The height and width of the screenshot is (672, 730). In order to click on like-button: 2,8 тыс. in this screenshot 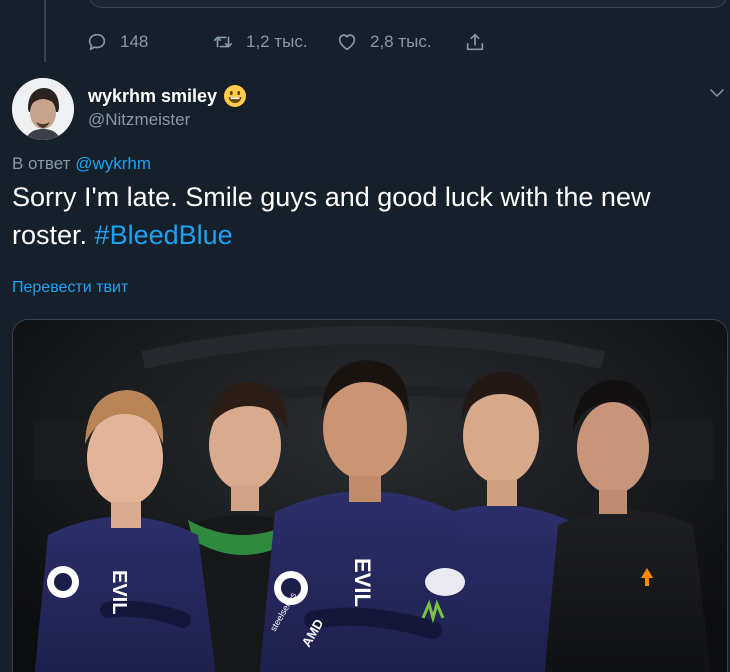, I will do `click(400, 42)`.